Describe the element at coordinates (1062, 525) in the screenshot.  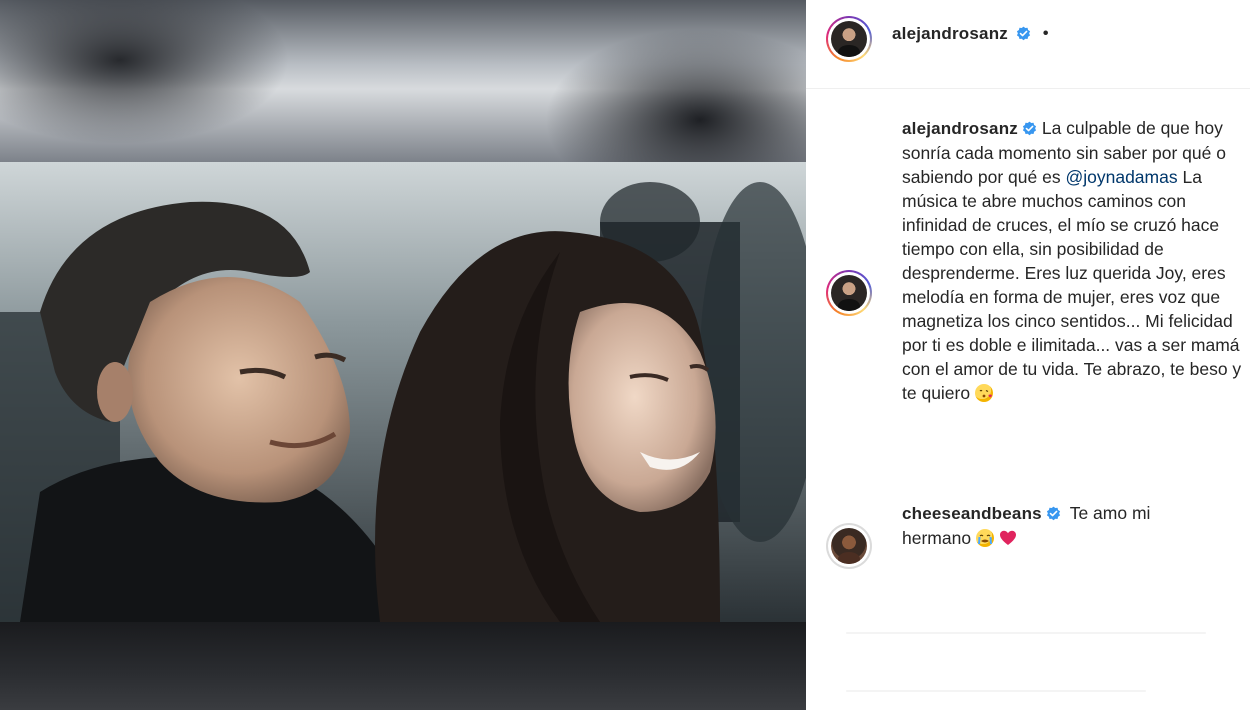
I see `comment-item: cheeseandbeans Te amo mi hermano` at that location.